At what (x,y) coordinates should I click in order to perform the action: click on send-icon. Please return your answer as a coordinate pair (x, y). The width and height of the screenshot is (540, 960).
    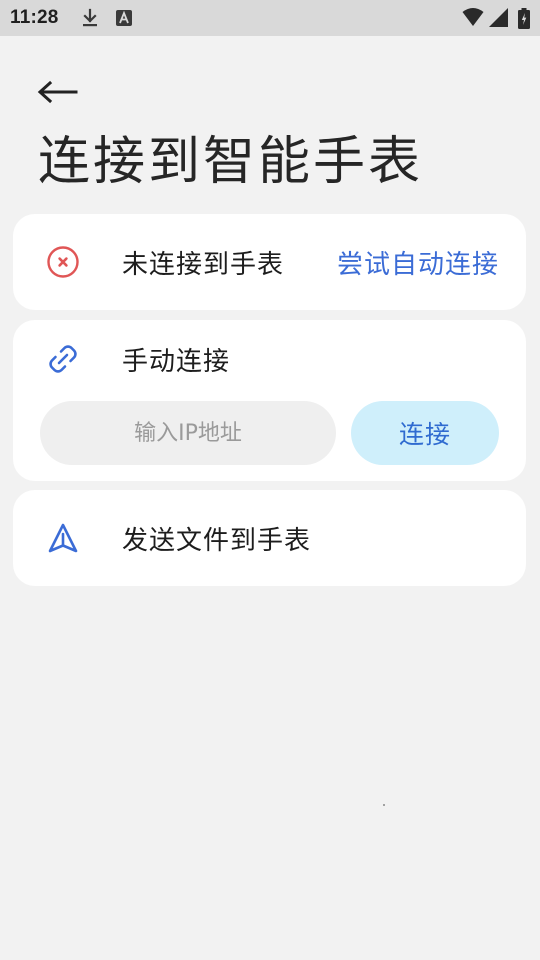
    Looking at the image, I should click on (63, 538).